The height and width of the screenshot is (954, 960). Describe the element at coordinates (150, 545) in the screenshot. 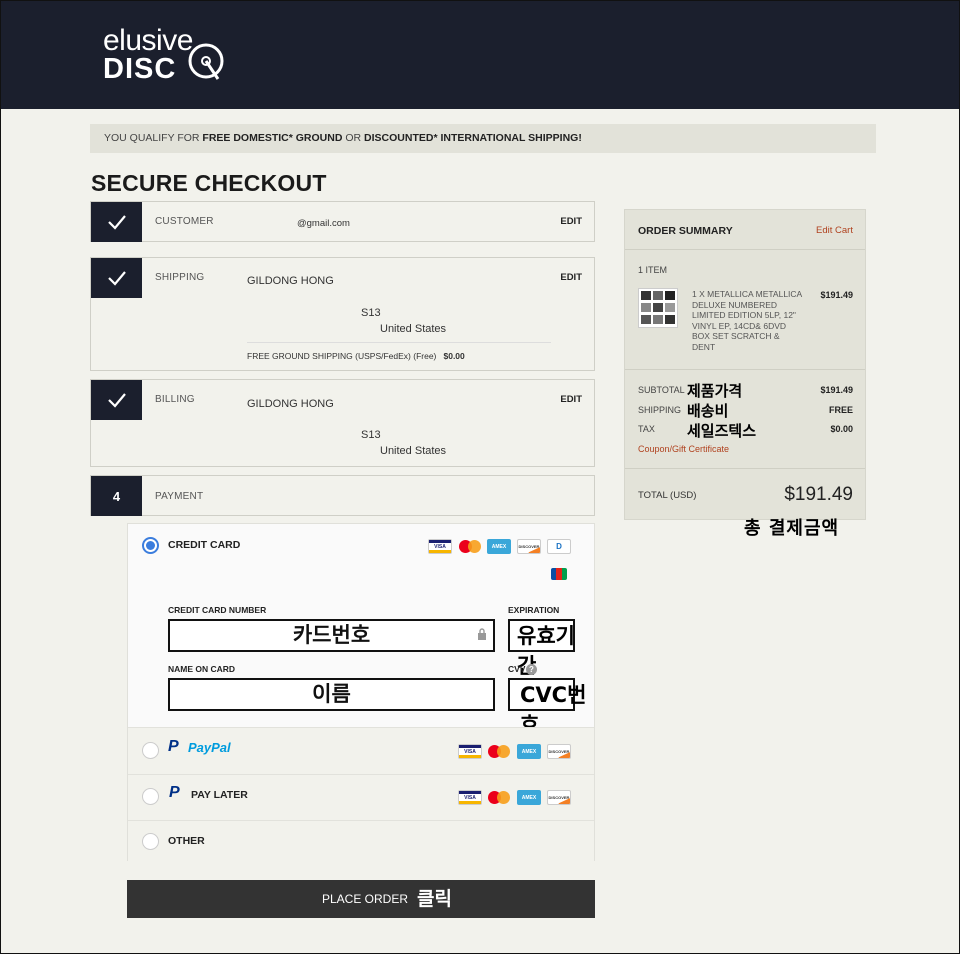

I see `credit-card-radio` at that location.